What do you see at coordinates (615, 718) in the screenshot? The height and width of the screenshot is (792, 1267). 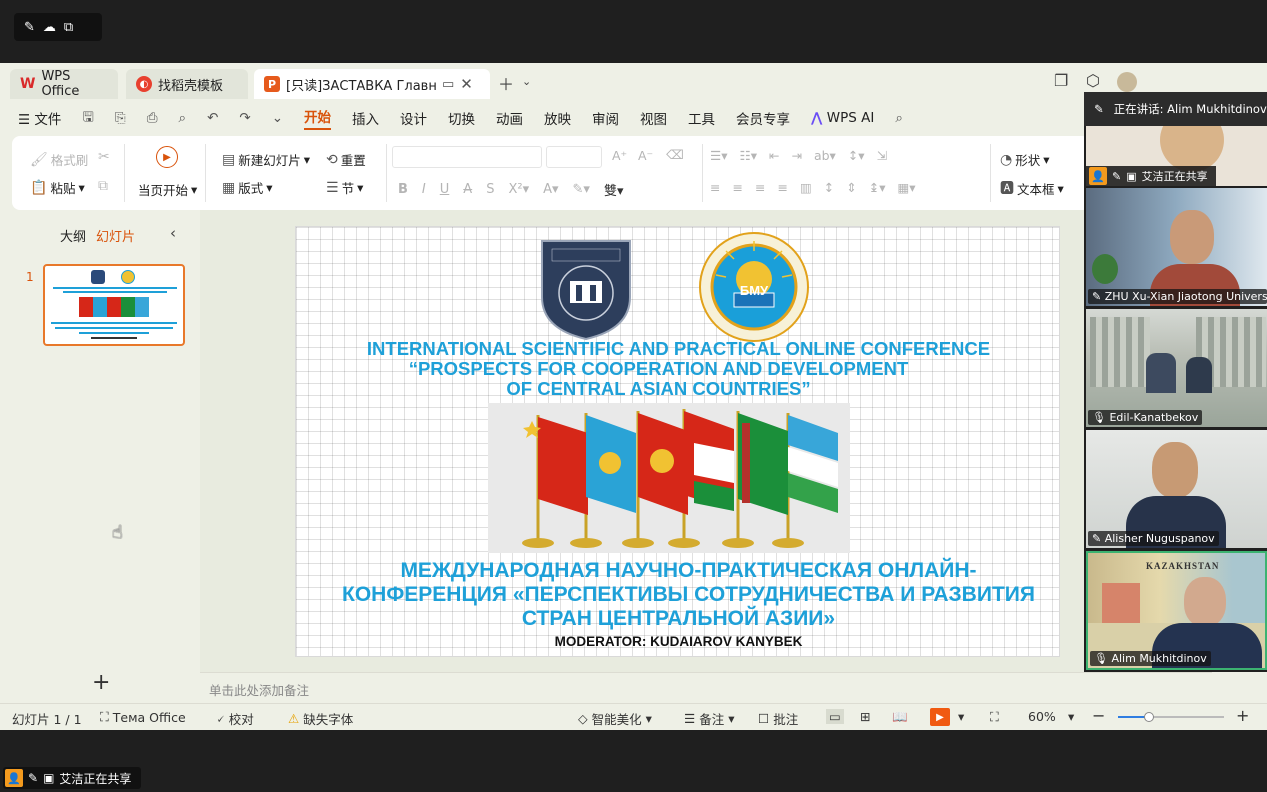 I see `smart-beautify-button: ◇ 智能美化 ▾` at bounding box center [615, 718].